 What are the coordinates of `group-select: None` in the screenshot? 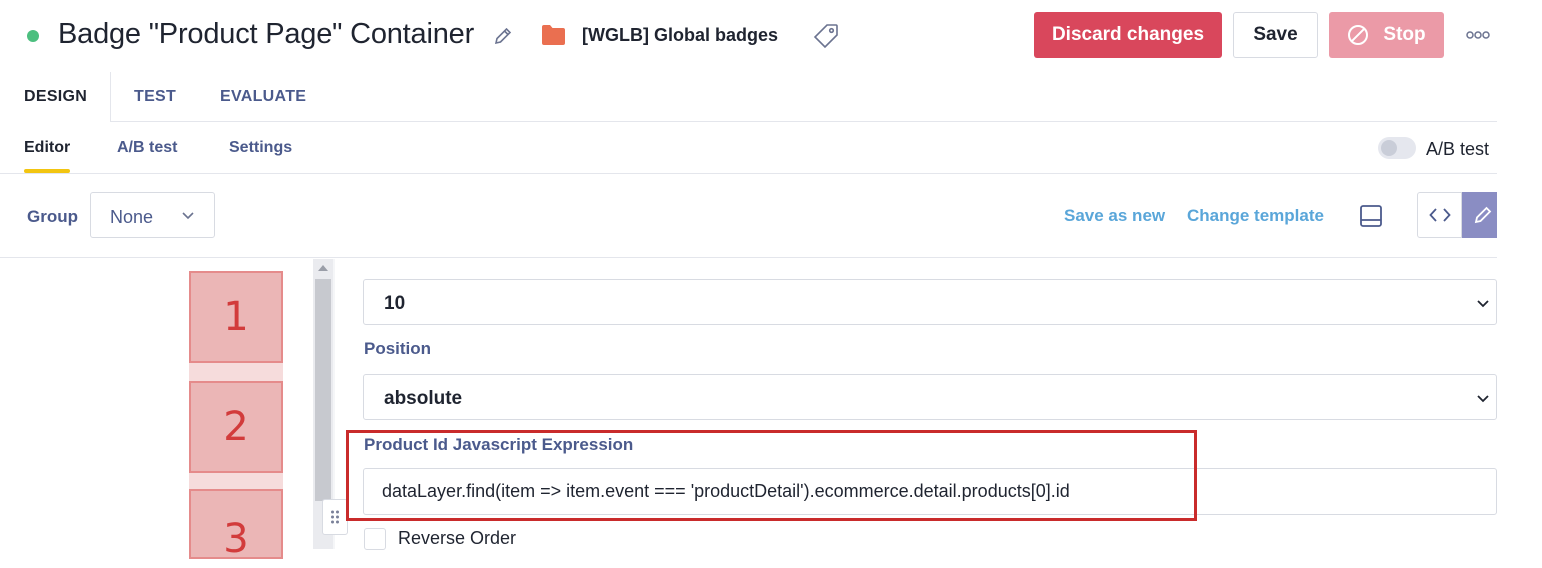 It's located at (152, 215).